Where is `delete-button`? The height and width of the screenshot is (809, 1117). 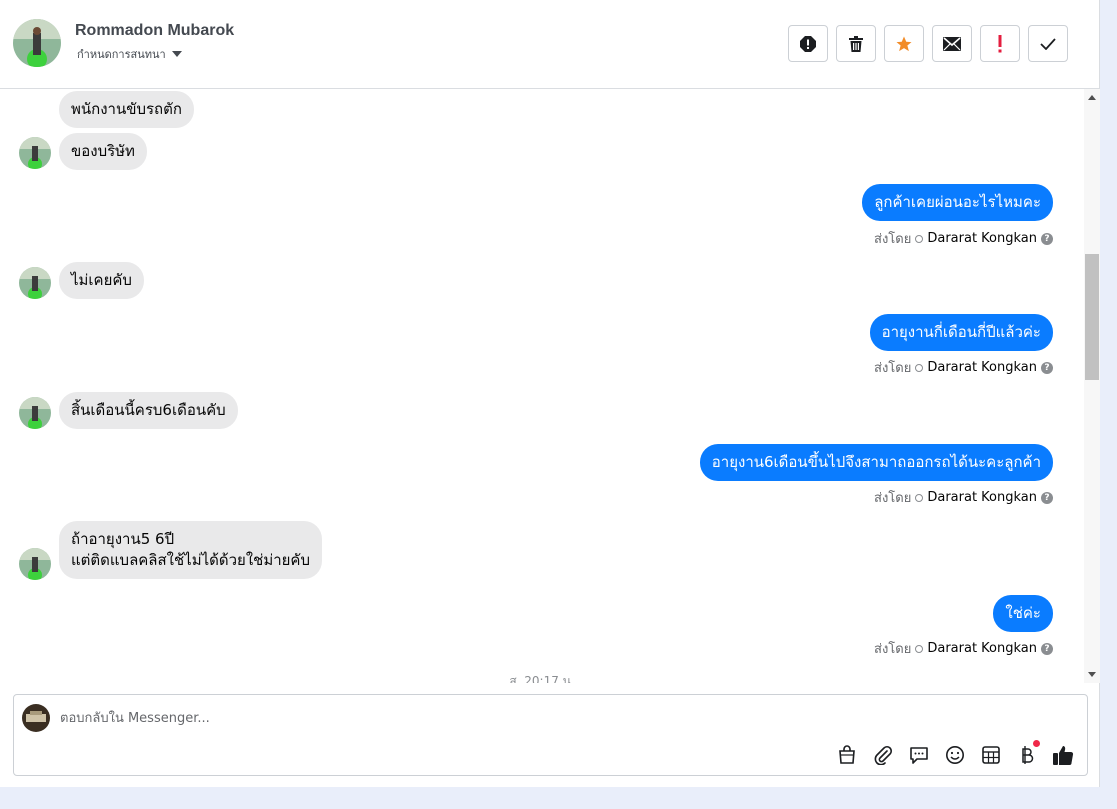
delete-button is located at coordinates (856, 43).